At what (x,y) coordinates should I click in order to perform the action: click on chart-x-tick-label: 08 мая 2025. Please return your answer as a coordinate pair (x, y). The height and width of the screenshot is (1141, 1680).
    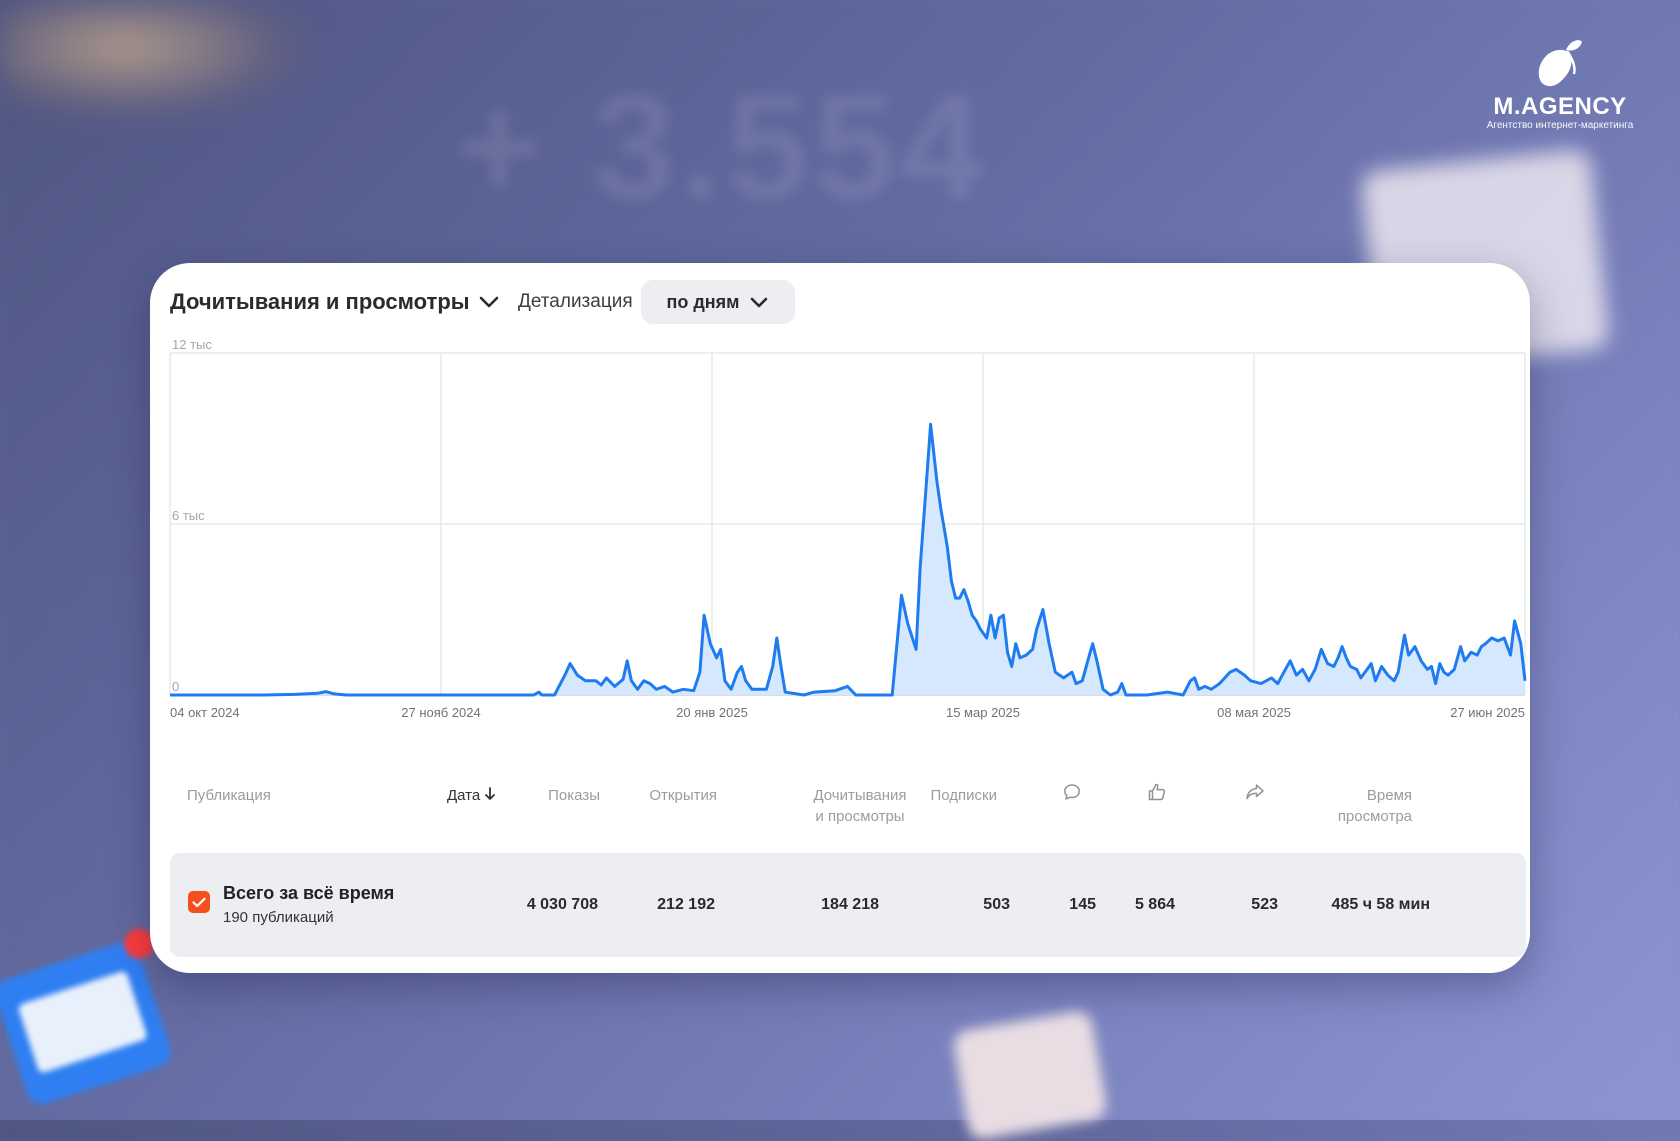
    Looking at the image, I should click on (1254, 712).